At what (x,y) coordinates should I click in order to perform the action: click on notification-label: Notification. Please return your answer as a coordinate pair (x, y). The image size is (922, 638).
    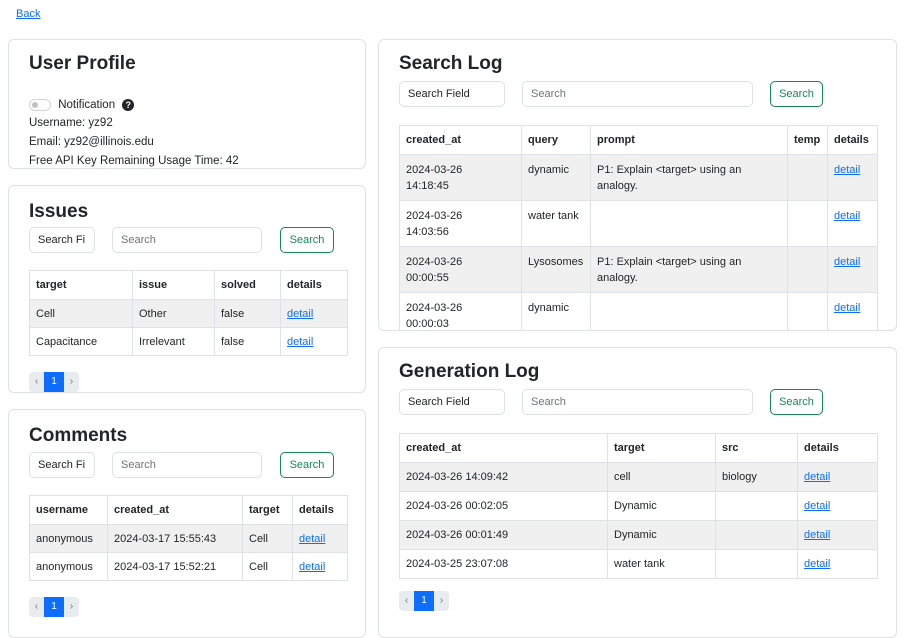
    Looking at the image, I should click on (87, 105).